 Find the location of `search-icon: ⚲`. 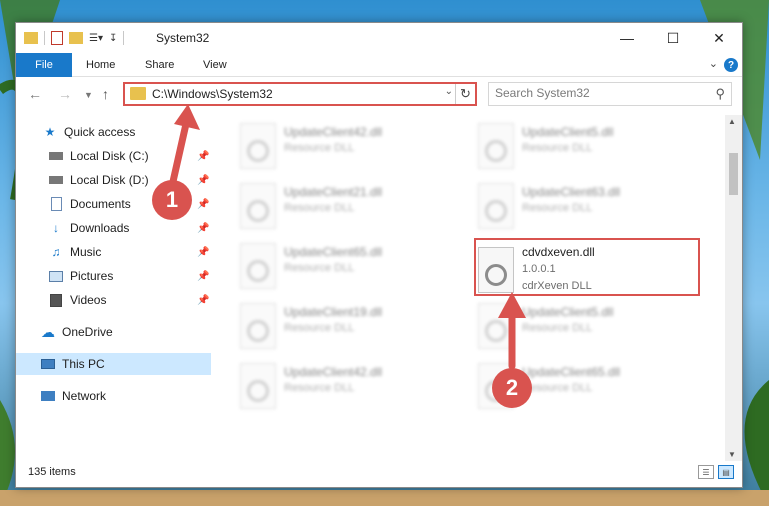

search-icon: ⚲ is located at coordinates (720, 94).